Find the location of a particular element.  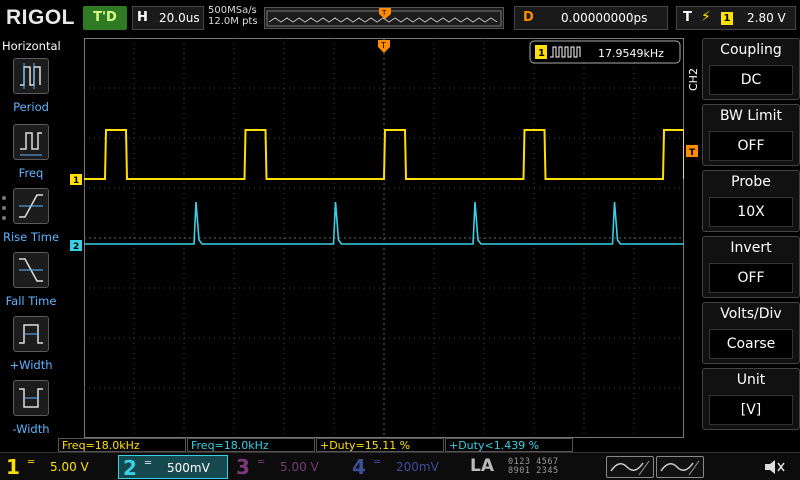

measure-rise-time-label: Rise Time is located at coordinates (31, 237).